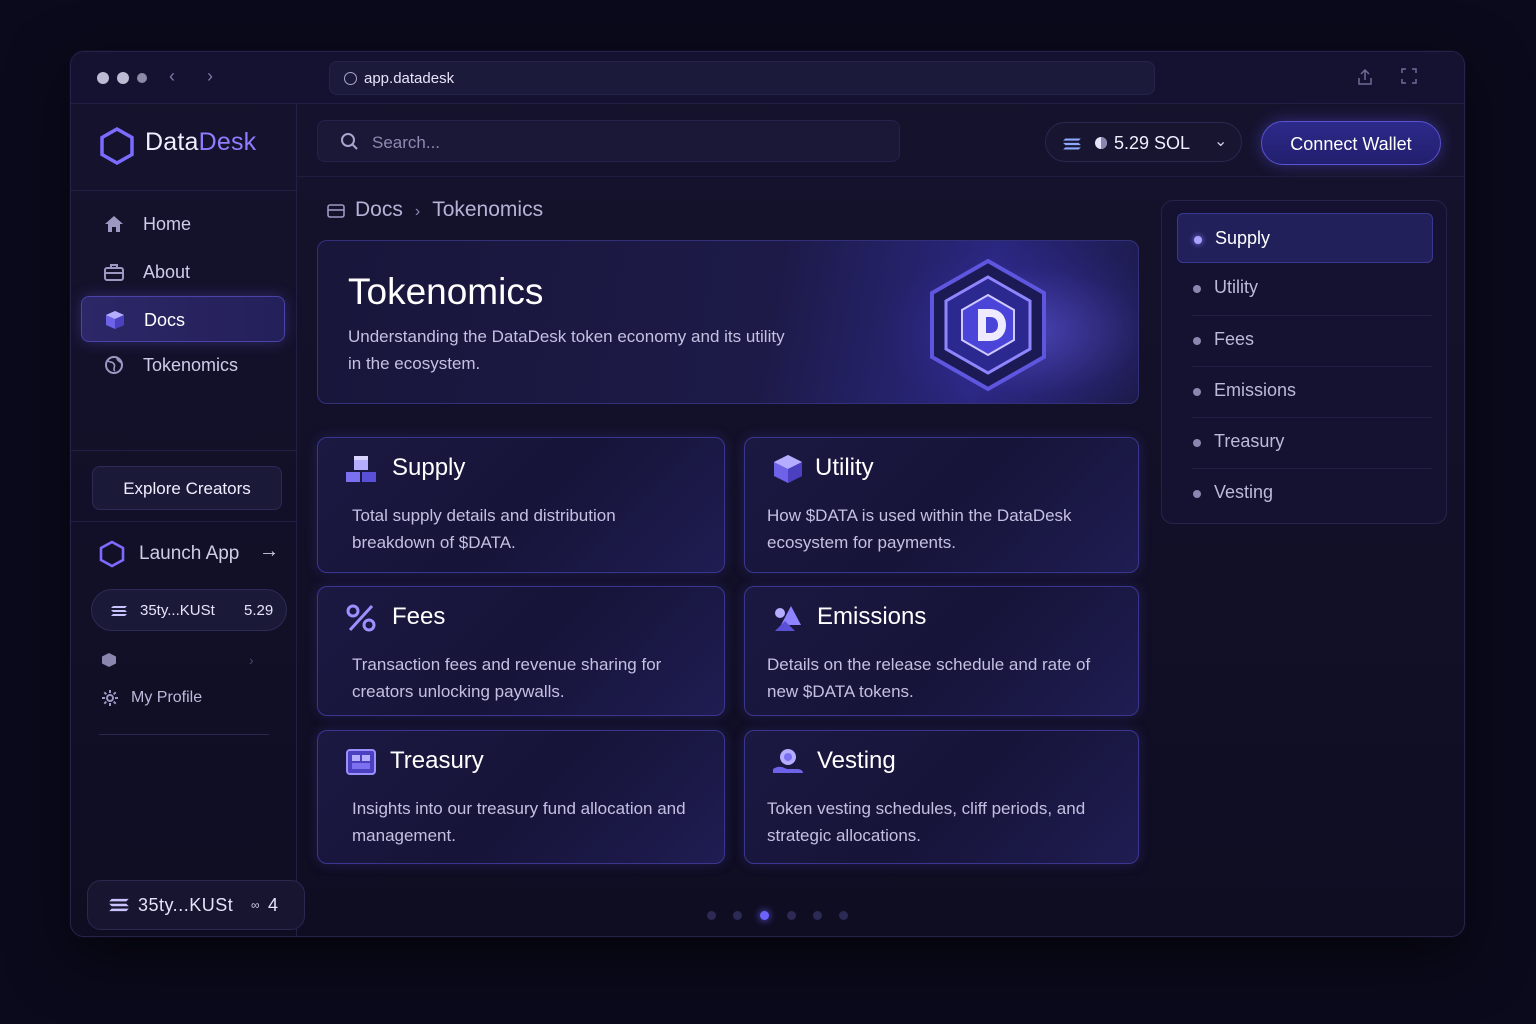 This screenshot has height=1024, width=1536. What do you see at coordinates (255, 905) in the screenshot?
I see `link-icon: ∞` at bounding box center [255, 905].